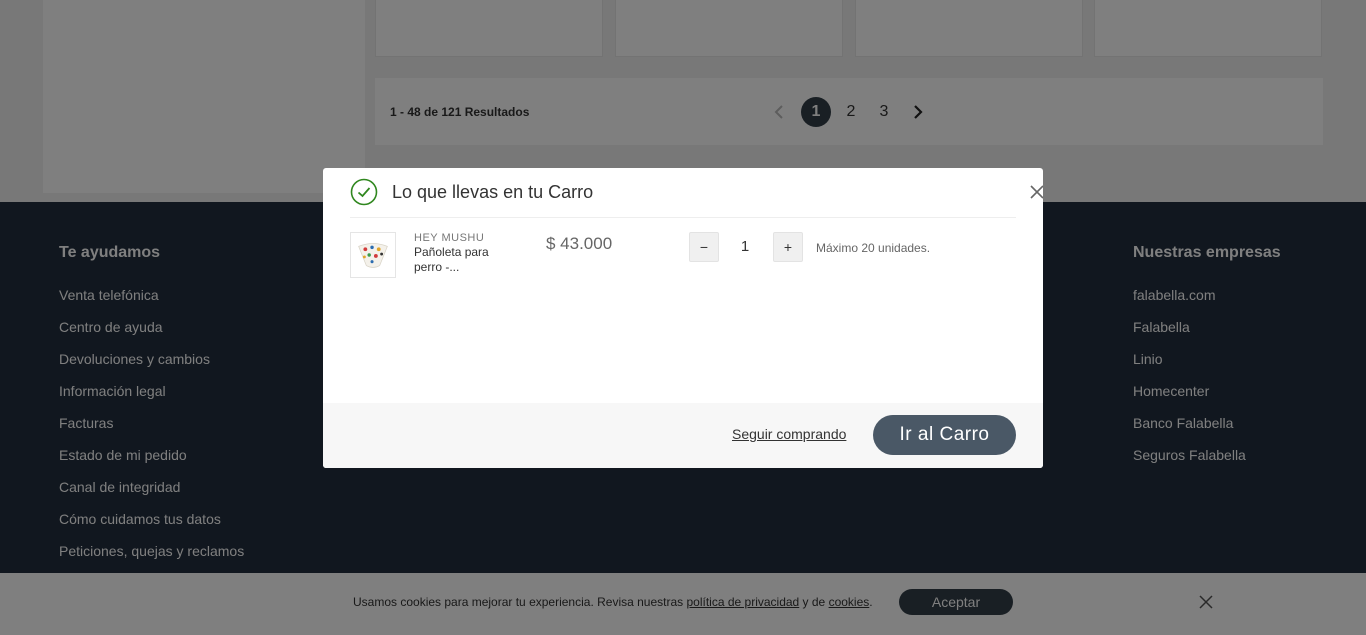 The width and height of the screenshot is (1366, 635). Describe the element at coordinates (373, 255) in the screenshot. I see `product-thumbnail` at that location.